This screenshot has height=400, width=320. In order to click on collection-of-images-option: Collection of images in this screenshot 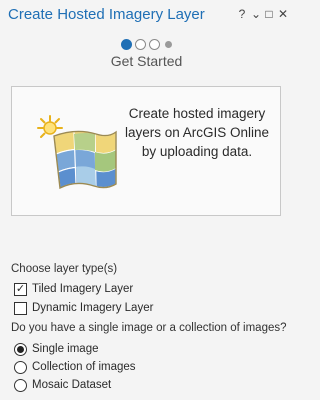, I will do `click(75, 367)`.